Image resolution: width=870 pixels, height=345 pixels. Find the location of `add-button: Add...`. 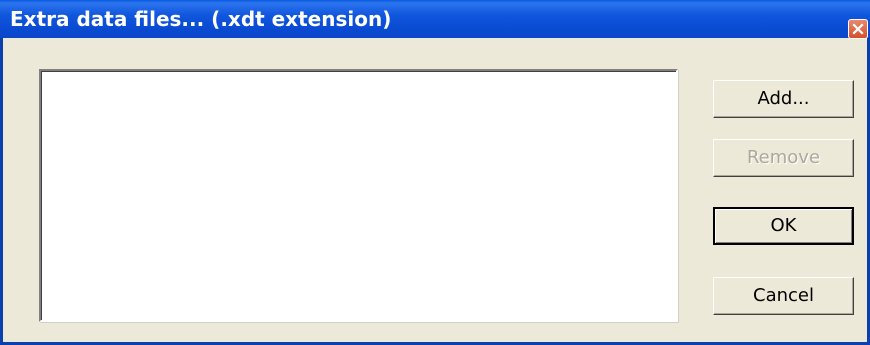

add-button: Add... is located at coordinates (783, 99).